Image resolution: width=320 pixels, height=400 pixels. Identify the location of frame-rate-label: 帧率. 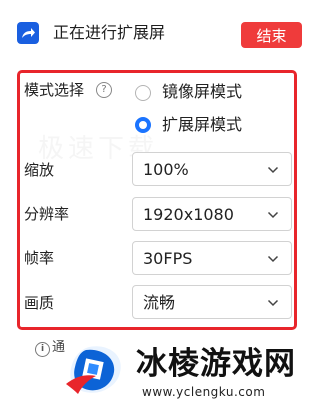
(39, 258).